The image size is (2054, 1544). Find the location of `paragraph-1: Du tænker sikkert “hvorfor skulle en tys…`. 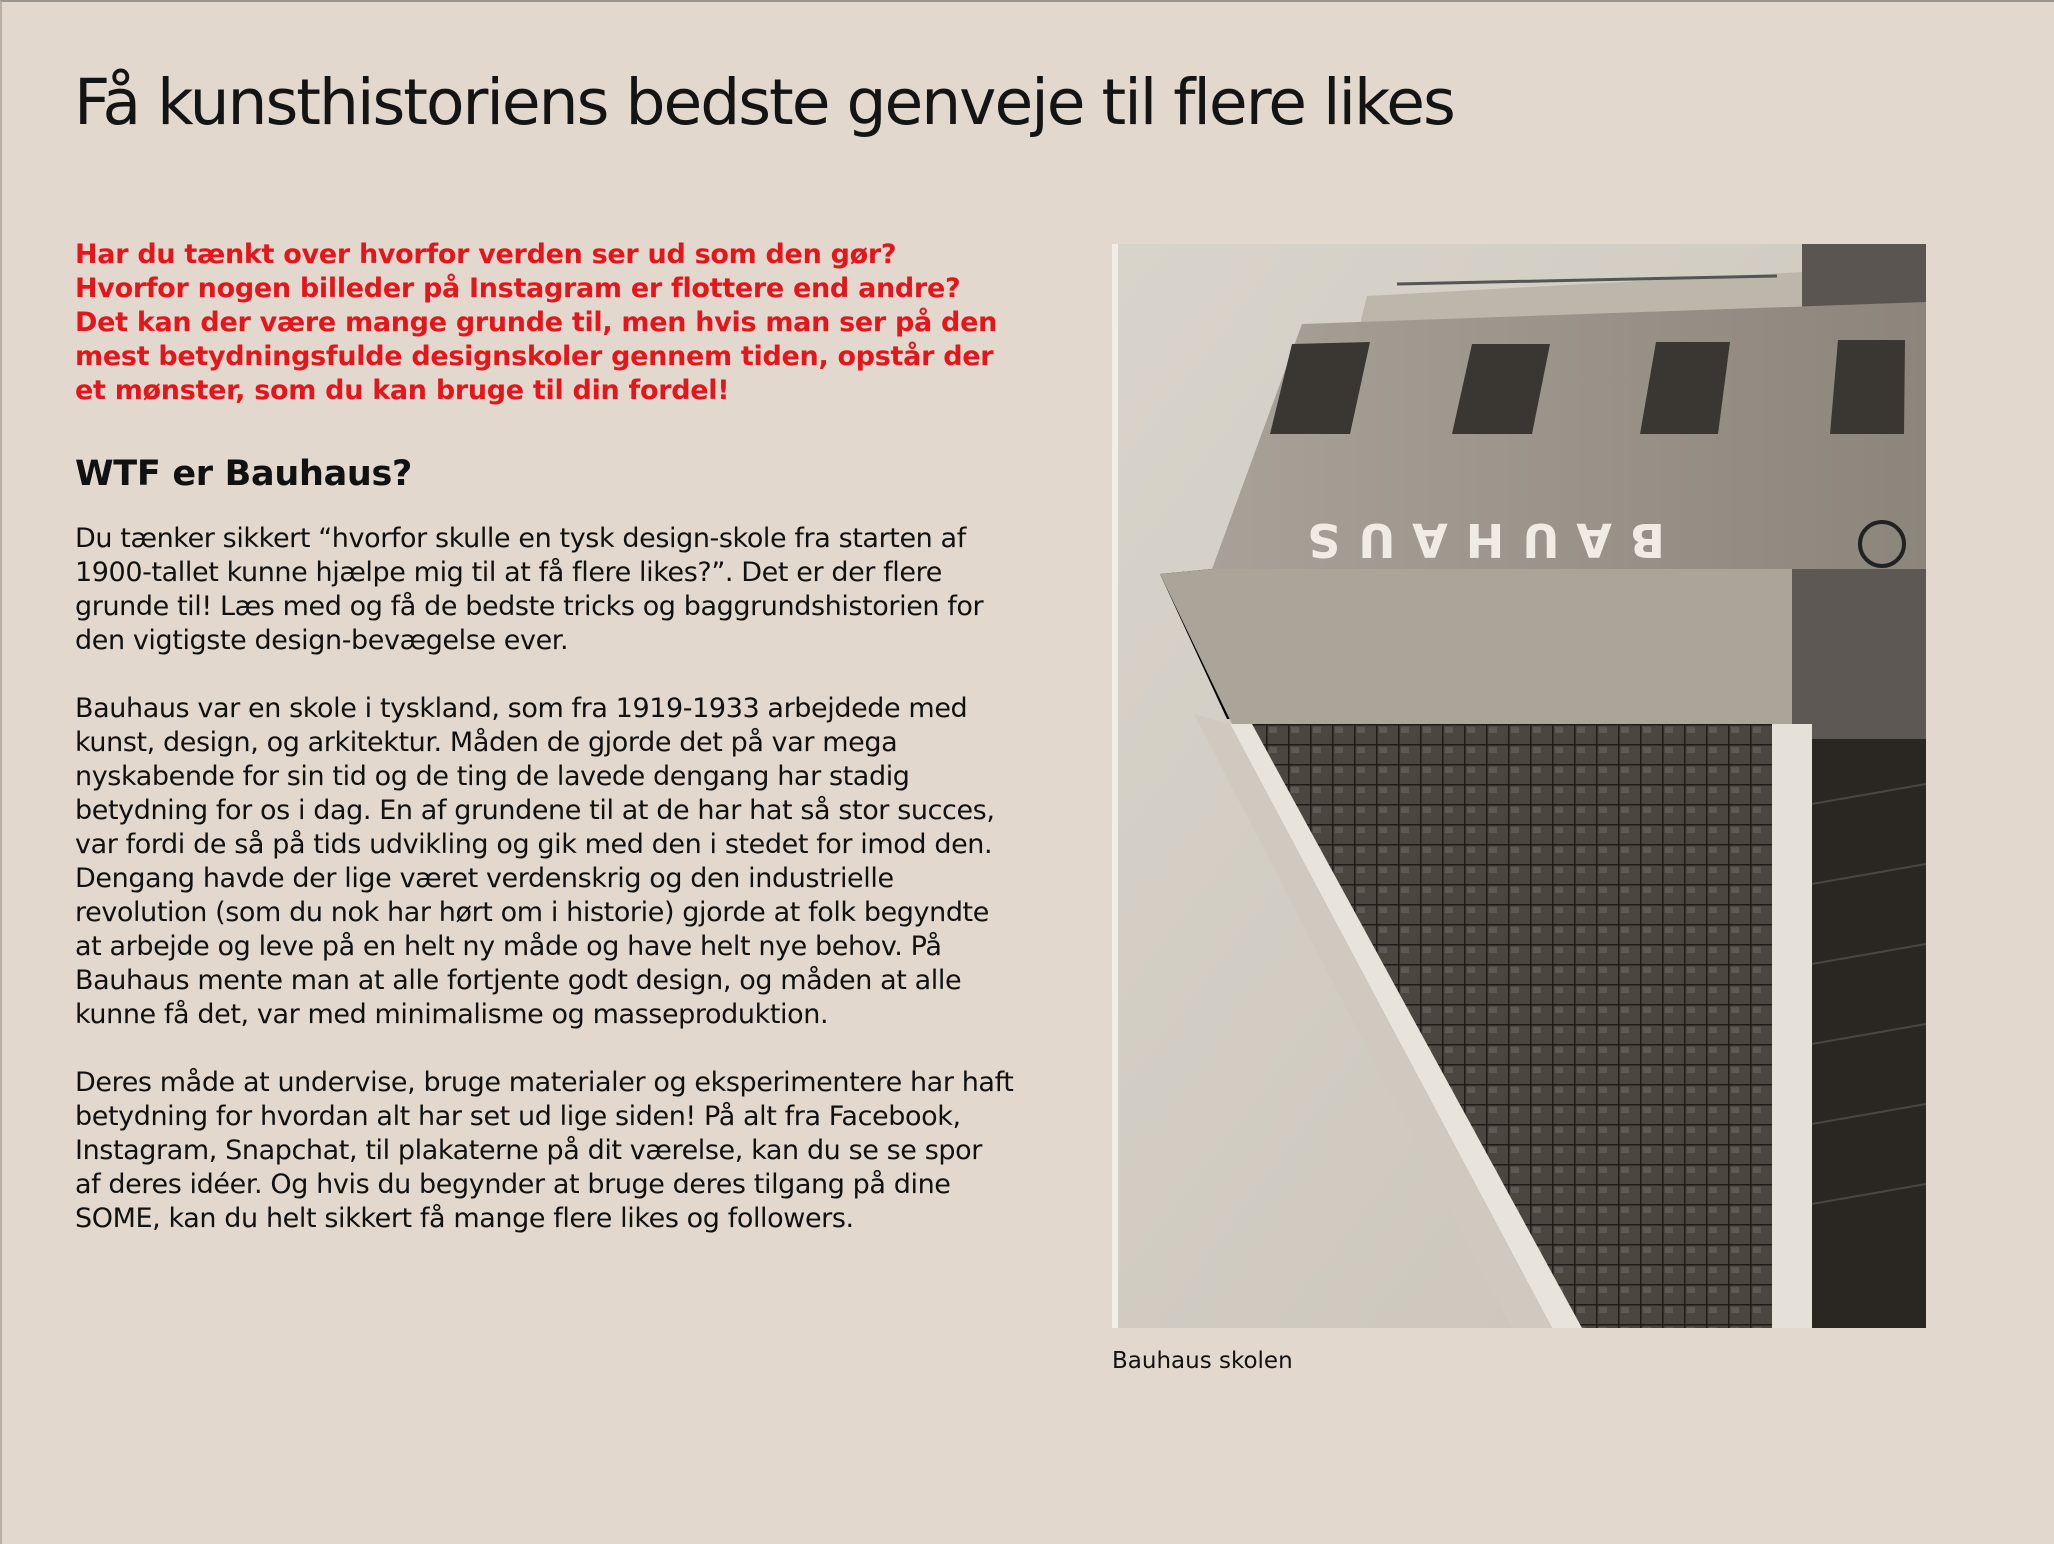

paragraph-1: Du tænker sikkert “hvorfor skulle en tys… is located at coordinates (529, 589).